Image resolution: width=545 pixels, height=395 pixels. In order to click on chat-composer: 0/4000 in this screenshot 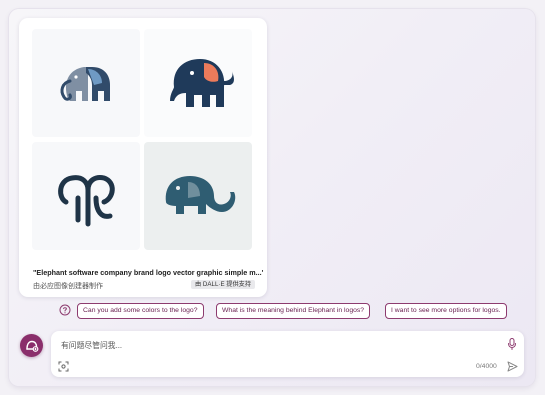, I will do `click(287, 354)`.